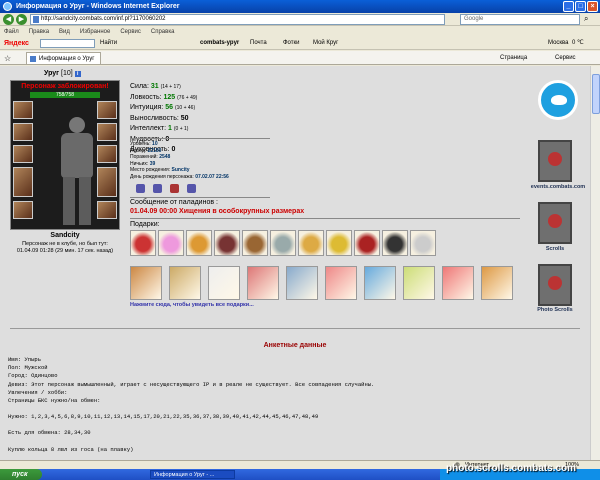 This screenshot has height=480, width=600. I want to click on vertical-scrollbar, so click(595, 263).